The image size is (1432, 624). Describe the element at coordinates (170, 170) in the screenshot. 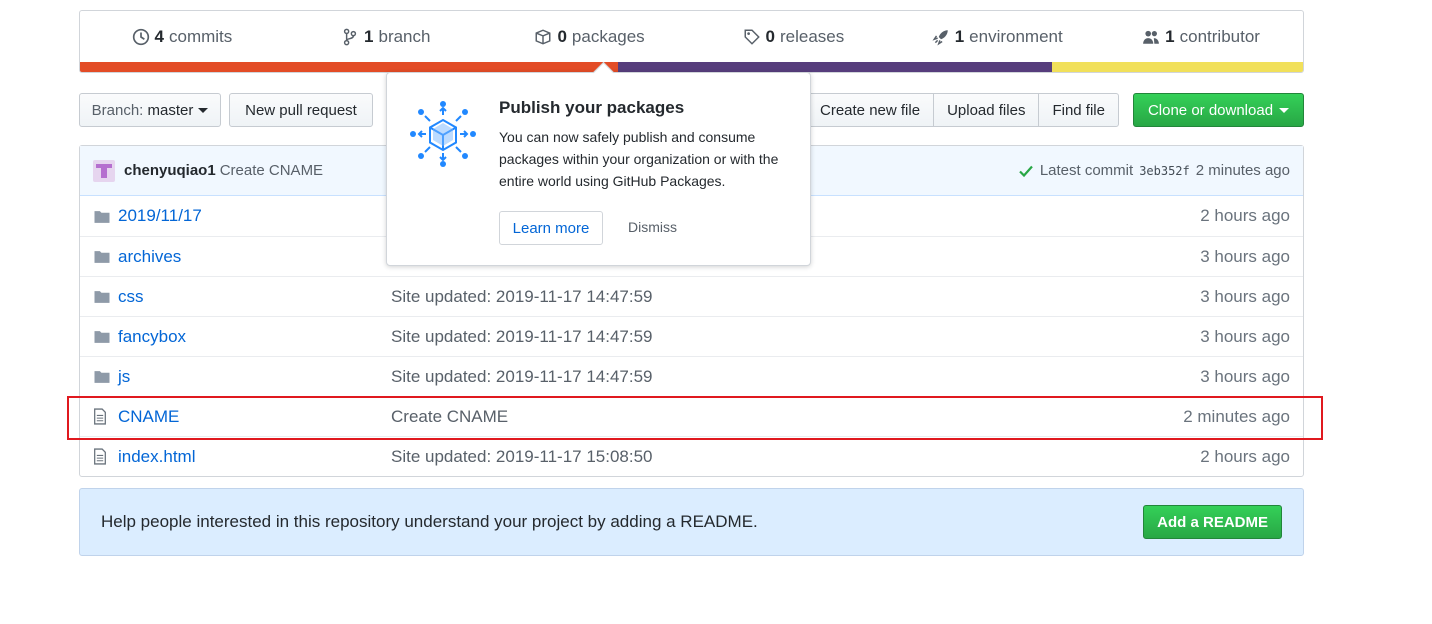

I see `commit-author-link: chenyuqiao1` at that location.